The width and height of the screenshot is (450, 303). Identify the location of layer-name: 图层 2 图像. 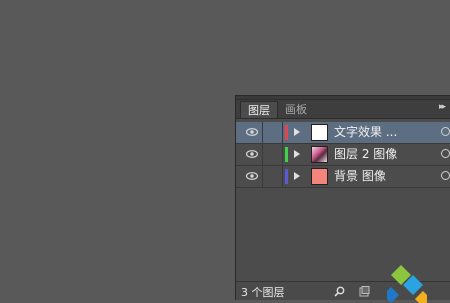
(365, 154).